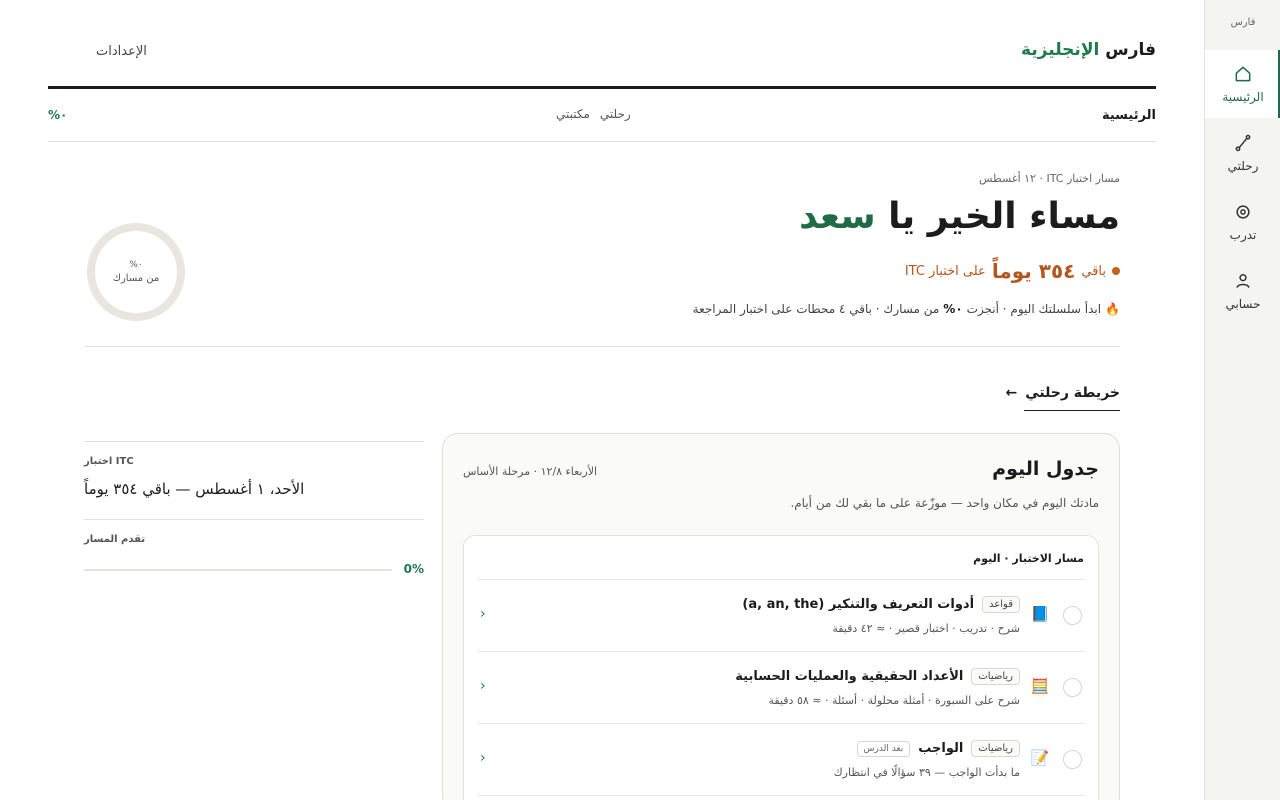 This screenshot has width=1280, height=800. What do you see at coordinates (602, 87) in the screenshot?
I see `header-divider` at bounding box center [602, 87].